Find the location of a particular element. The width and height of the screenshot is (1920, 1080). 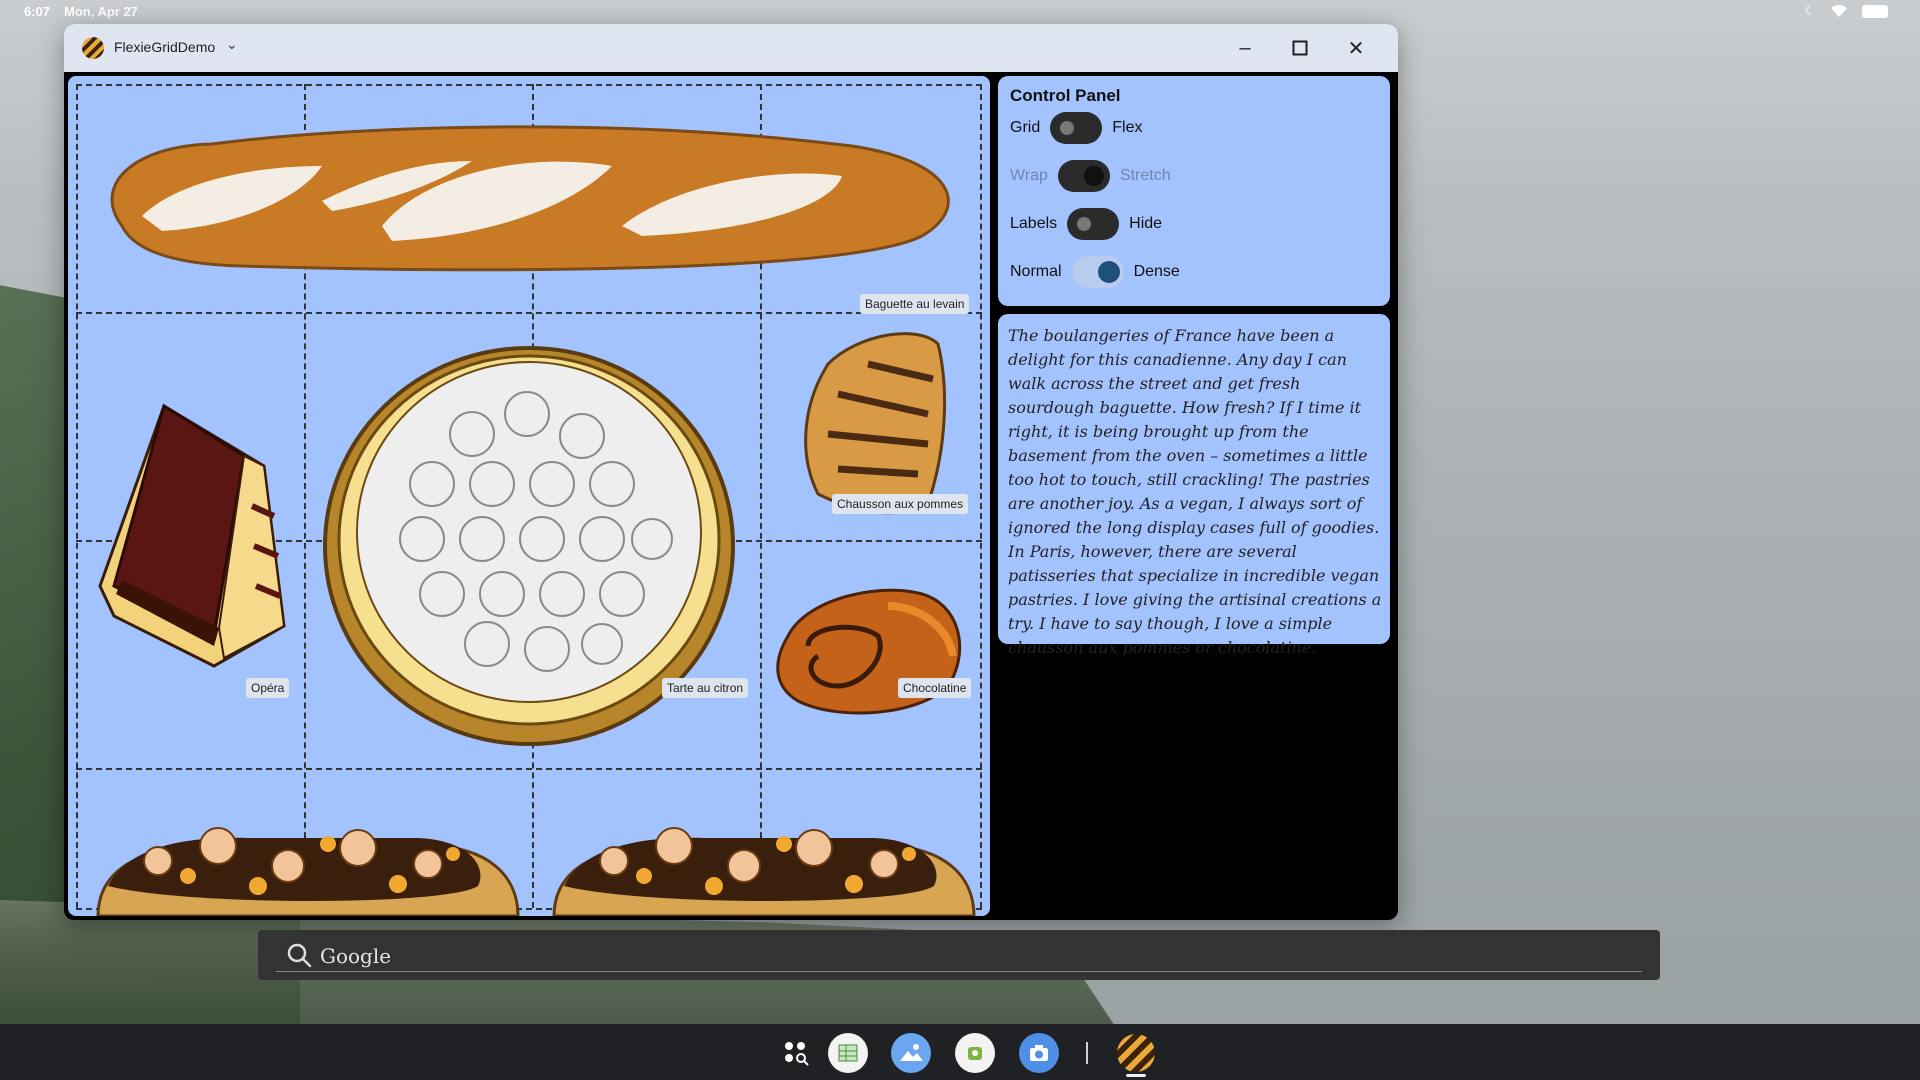

search-input: Google is located at coordinates (355, 956).